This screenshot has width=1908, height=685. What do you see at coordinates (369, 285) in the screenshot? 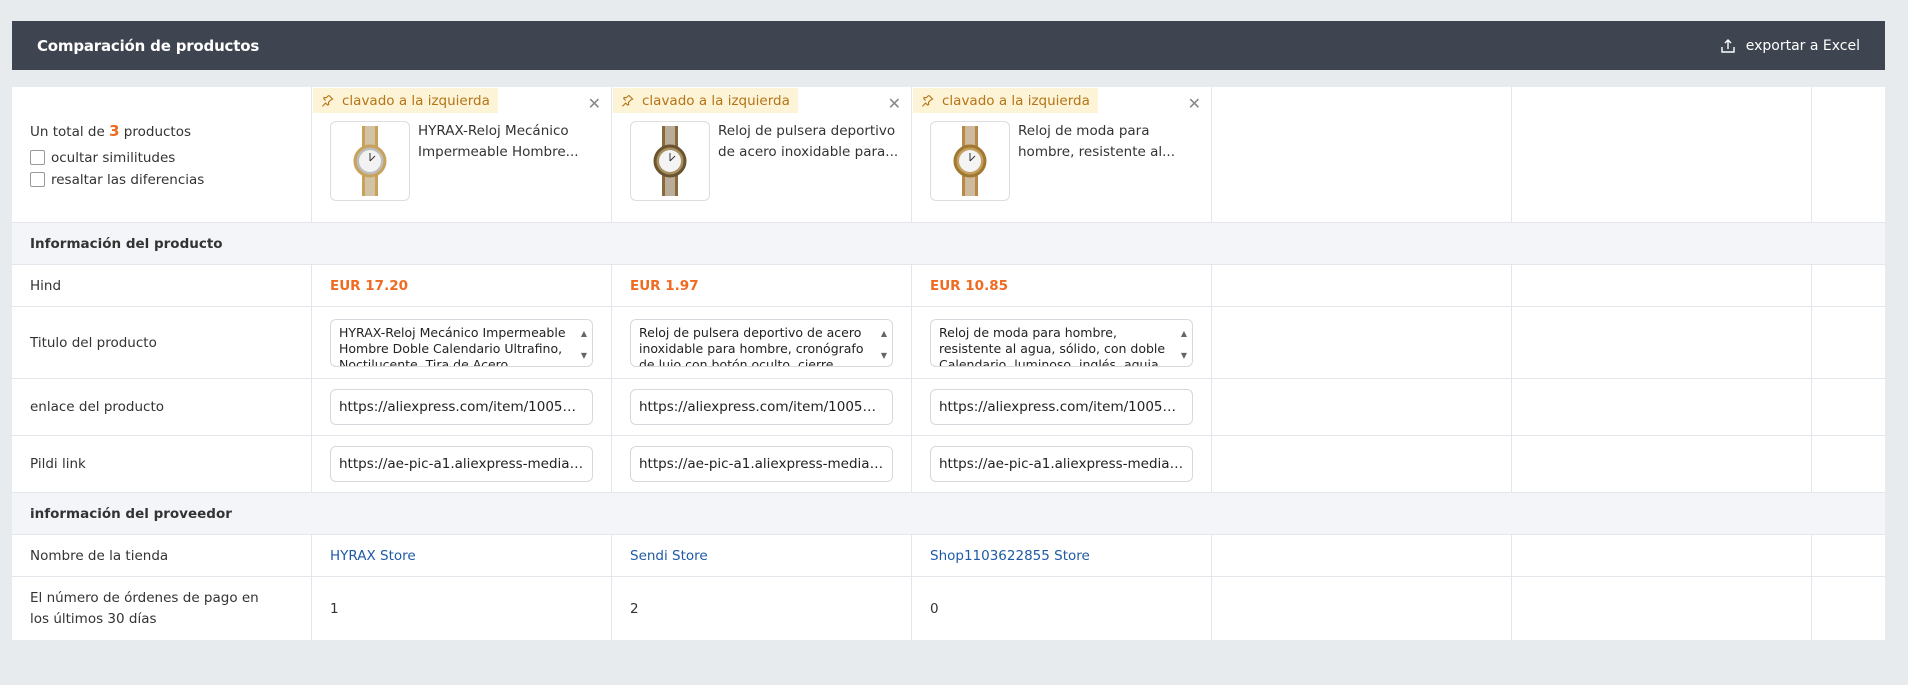
I see `product-price: EUR 17.20` at bounding box center [369, 285].